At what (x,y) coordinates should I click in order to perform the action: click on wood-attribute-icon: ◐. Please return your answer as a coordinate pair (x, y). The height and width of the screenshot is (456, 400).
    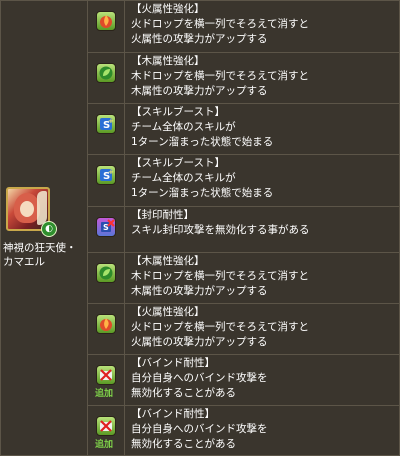
    Looking at the image, I should click on (49, 229).